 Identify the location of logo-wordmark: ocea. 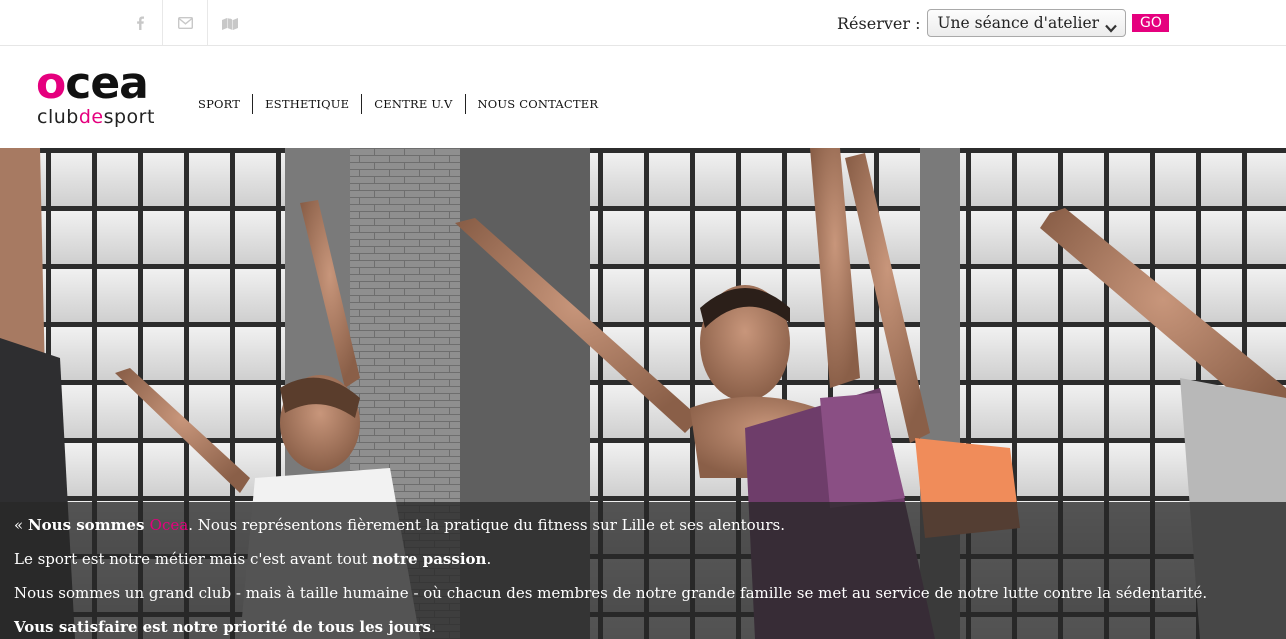
(92, 83).